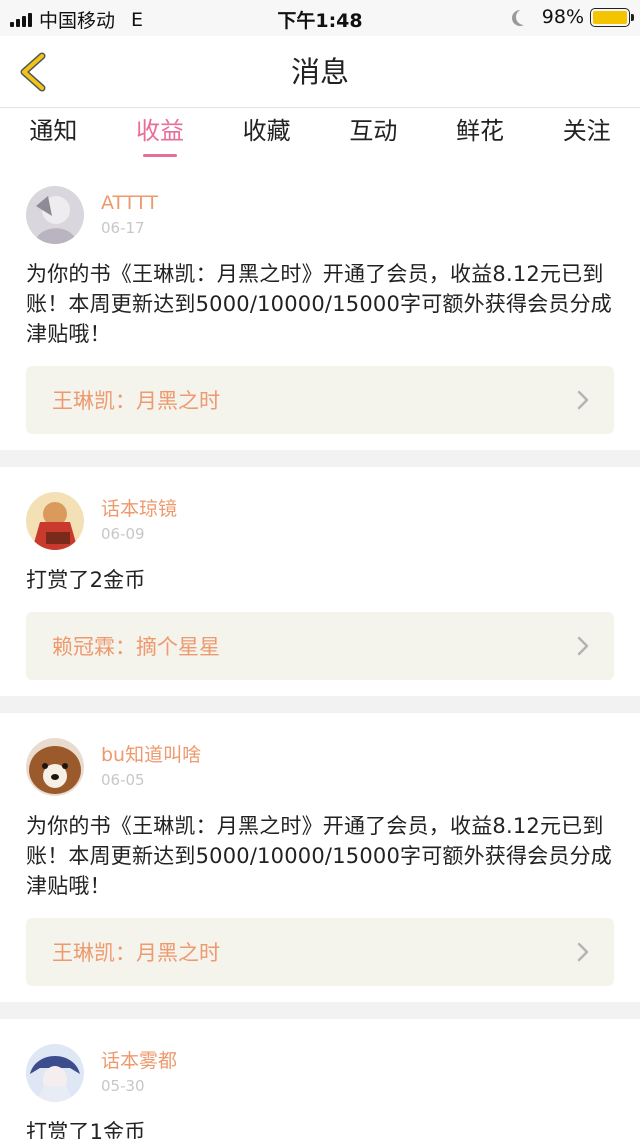 This screenshot has width=640, height=1139. What do you see at coordinates (320, 646) in the screenshot?
I see `book-link: 赖冠霖：摘个星星` at bounding box center [320, 646].